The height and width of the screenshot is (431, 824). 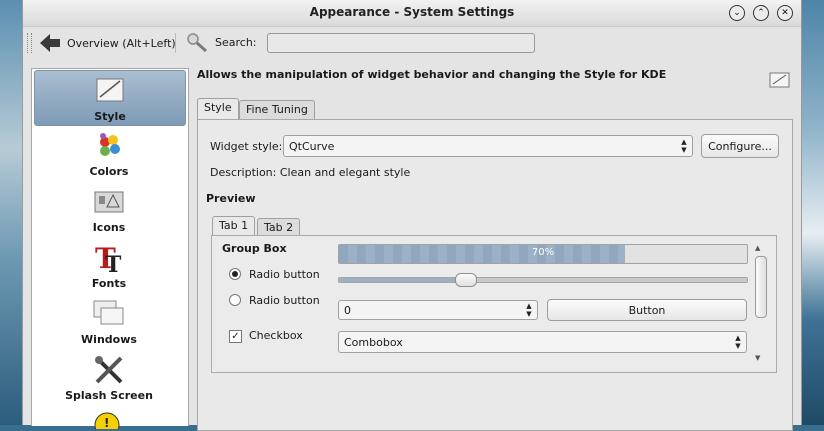 I want to click on sidebar-item-fonts: T T Fonts, so click(x=109, y=265).